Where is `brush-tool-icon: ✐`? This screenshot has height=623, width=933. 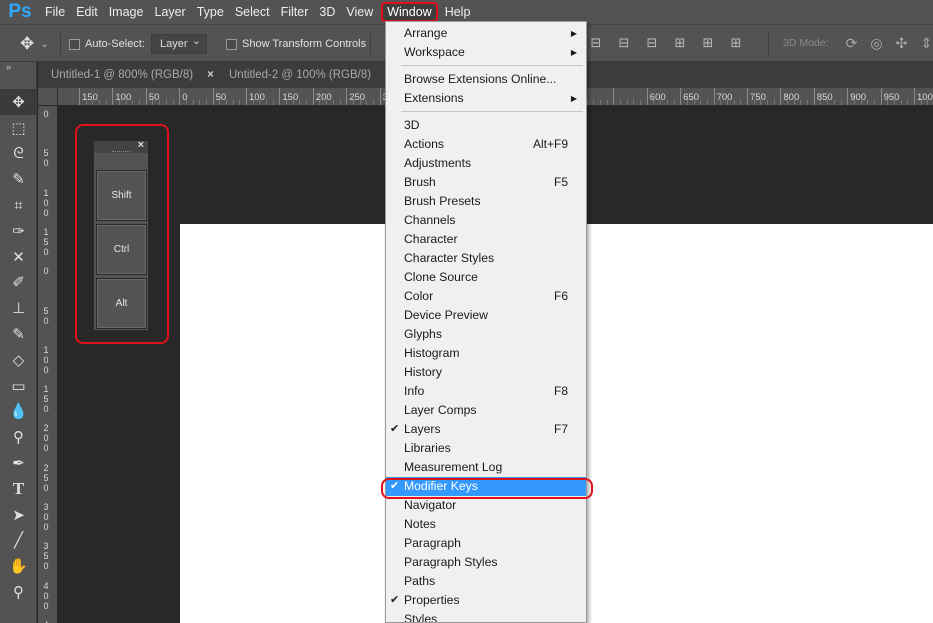
brush-tool-icon: ✐ is located at coordinates (18, 283).